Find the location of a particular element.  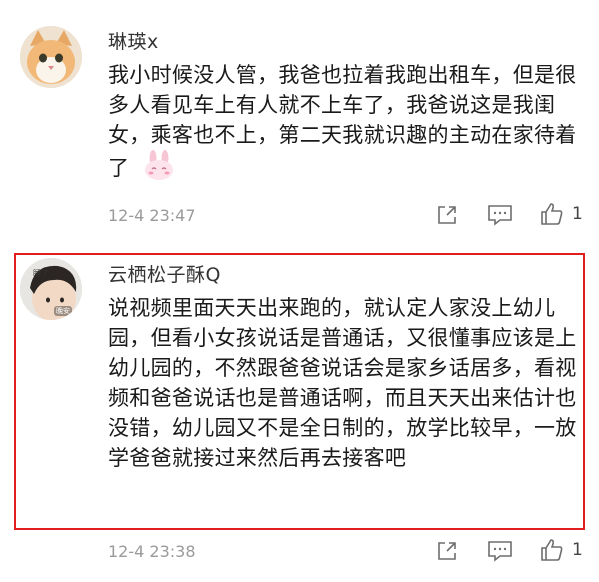

comment-username: 琳瑛x is located at coordinates (133, 40).